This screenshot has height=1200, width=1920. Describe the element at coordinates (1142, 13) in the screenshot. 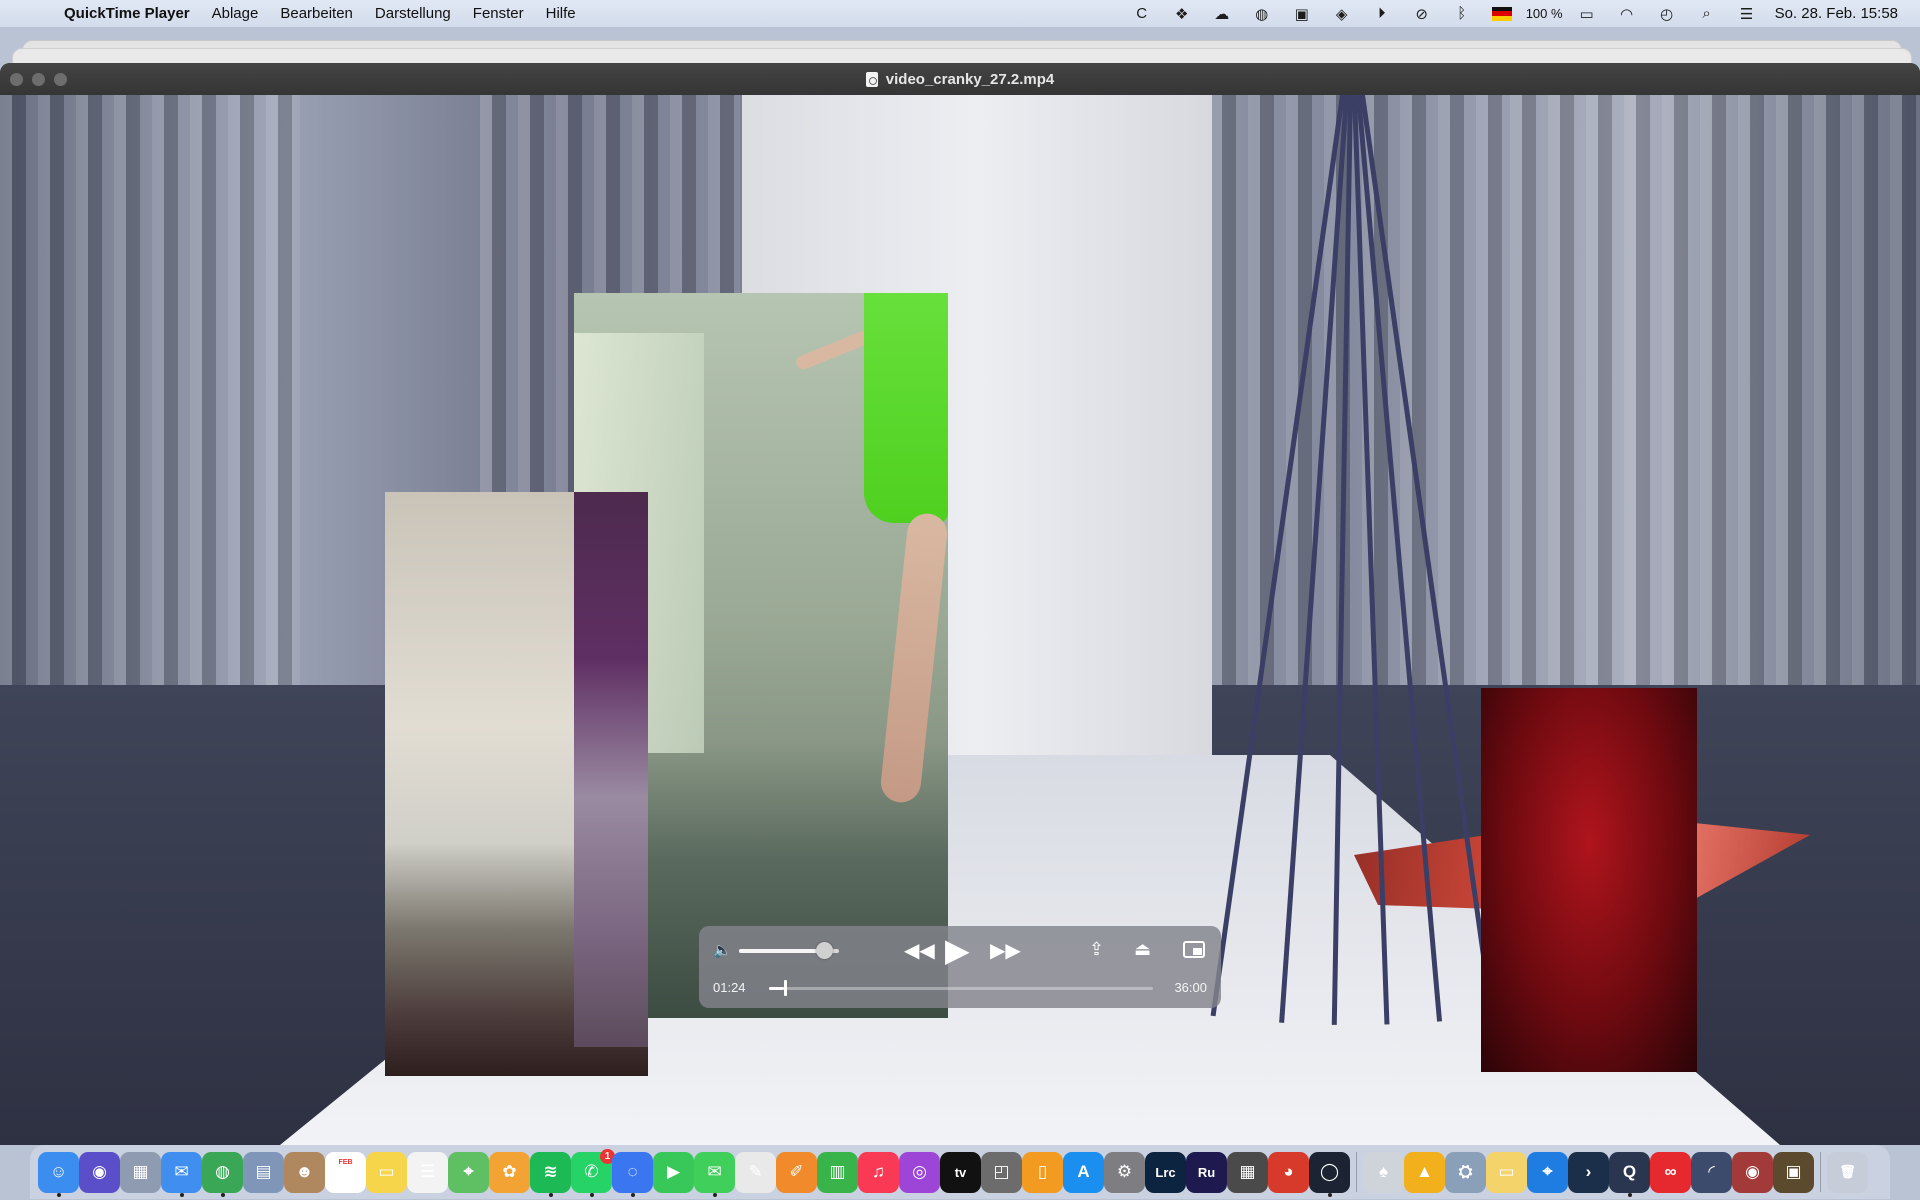

I see `creative-cloud-icon: C` at that location.